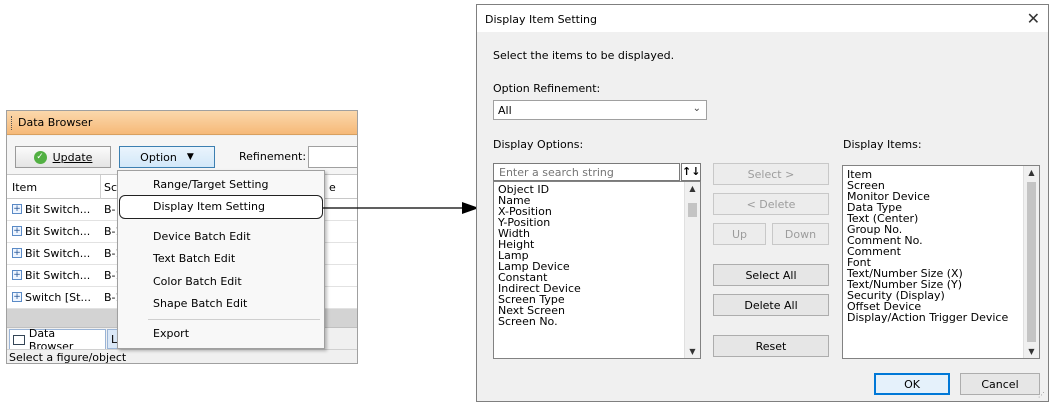 The width and height of the screenshot is (1053, 407). I want to click on dropdown-arrow-icon: ▼, so click(190, 157).